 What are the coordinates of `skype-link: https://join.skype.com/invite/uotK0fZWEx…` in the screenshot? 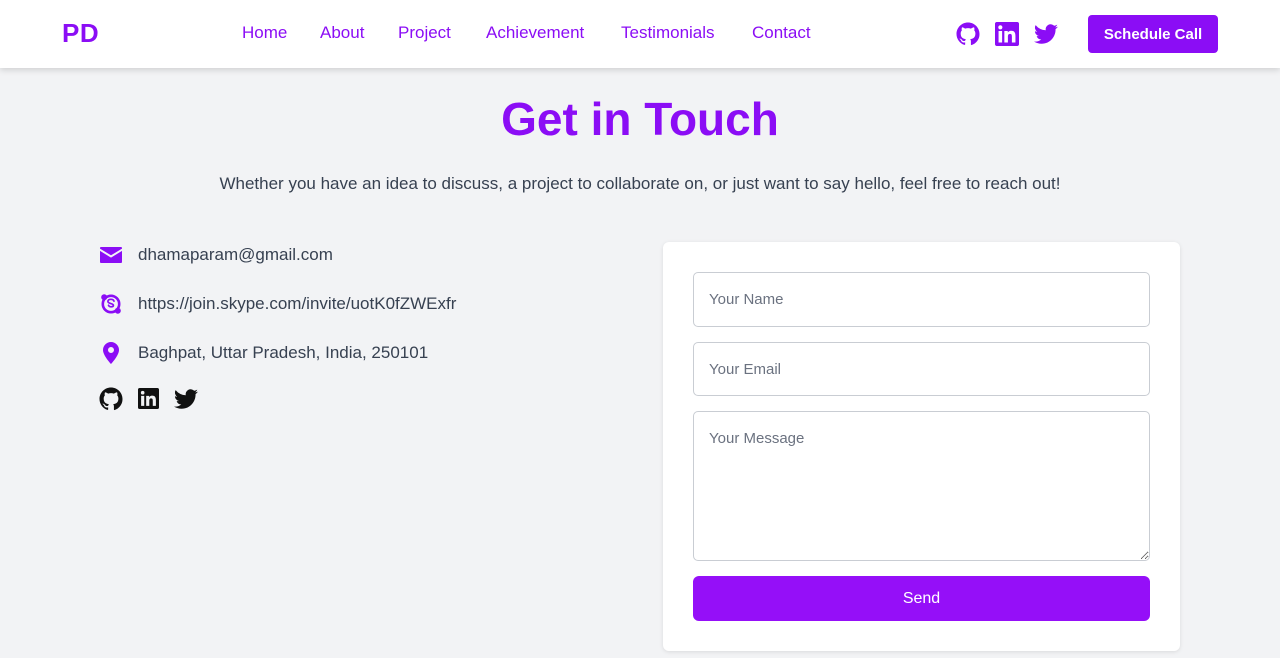 It's located at (297, 304).